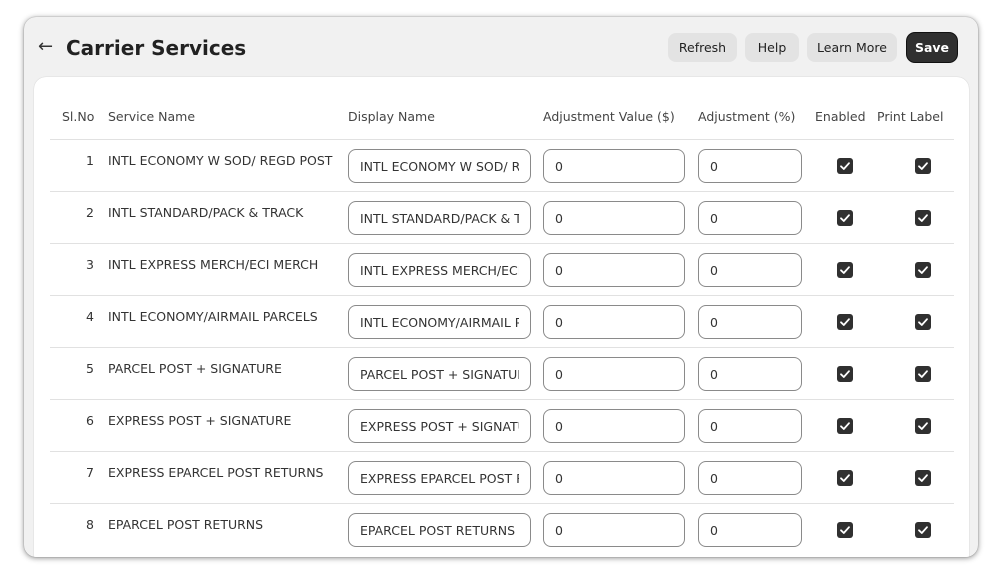 Image resolution: width=1000 pixels, height=579 pixels. Describe the element at coordinates (195, 368) in the screenshot. I see `row-service-name: PARCEL POST + SIGNATURE` at that location.